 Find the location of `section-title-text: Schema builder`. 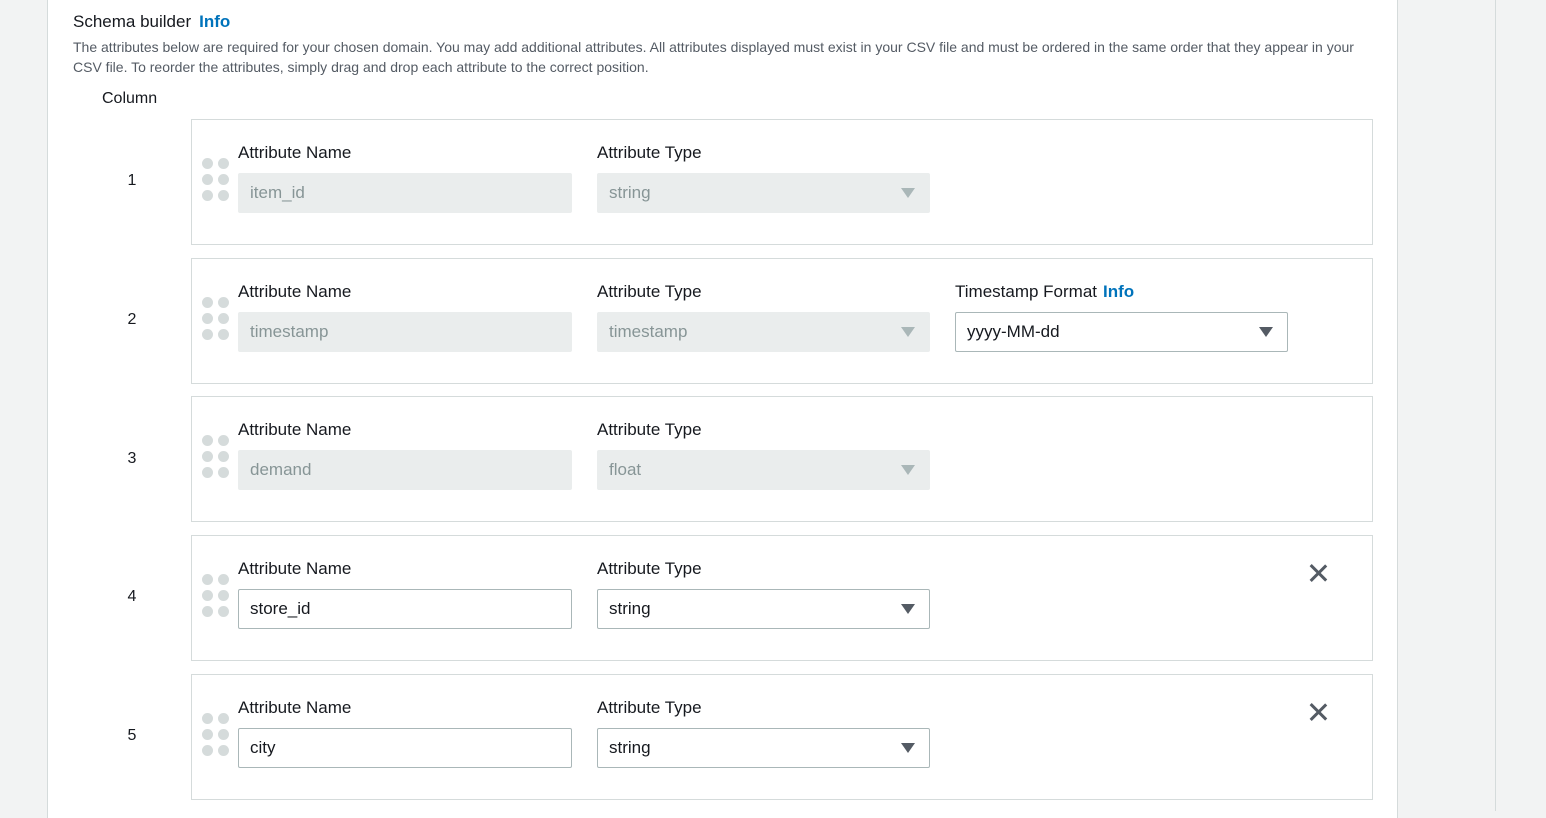

section-title-text: Schema builder is located at coordinates (132, 21).